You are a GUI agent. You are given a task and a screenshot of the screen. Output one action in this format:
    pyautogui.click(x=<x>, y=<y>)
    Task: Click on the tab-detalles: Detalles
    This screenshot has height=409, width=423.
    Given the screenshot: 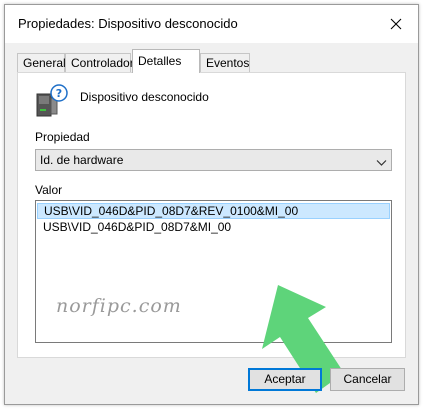 What is the action you would take?
    pyautogui.click(x=166, y=61)
    